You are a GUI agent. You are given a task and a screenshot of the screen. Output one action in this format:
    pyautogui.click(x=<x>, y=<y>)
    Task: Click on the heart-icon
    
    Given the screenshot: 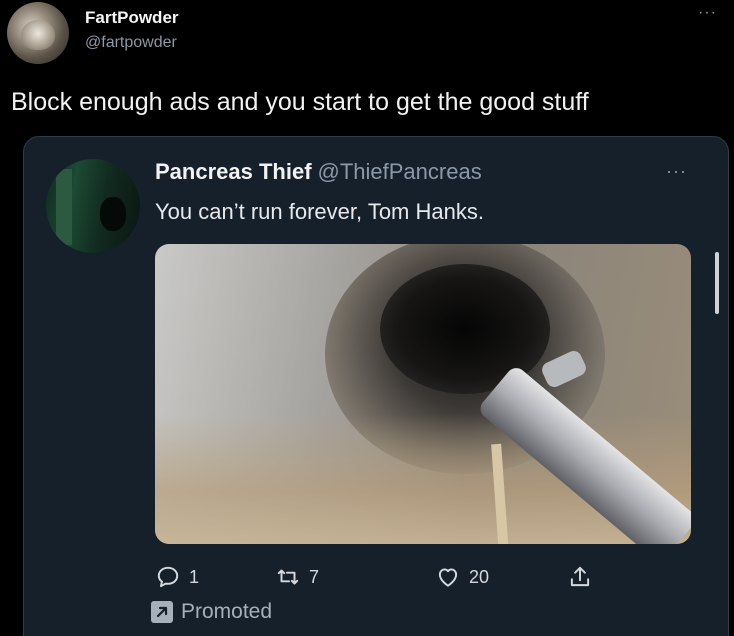 What is the action you would take?
    pyautogui.click(x=448, y=577)
    